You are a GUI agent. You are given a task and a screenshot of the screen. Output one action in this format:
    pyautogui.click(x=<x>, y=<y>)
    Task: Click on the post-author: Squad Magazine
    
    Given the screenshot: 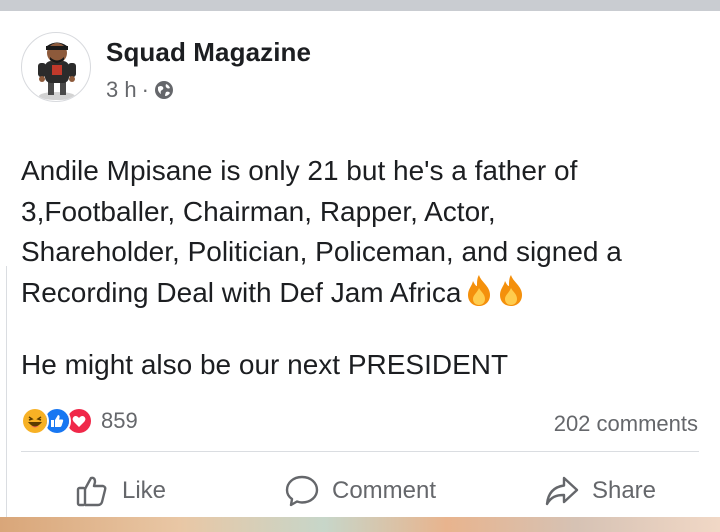 What is the action you would take?
    pyautogui.click(x=208, y=52)
    